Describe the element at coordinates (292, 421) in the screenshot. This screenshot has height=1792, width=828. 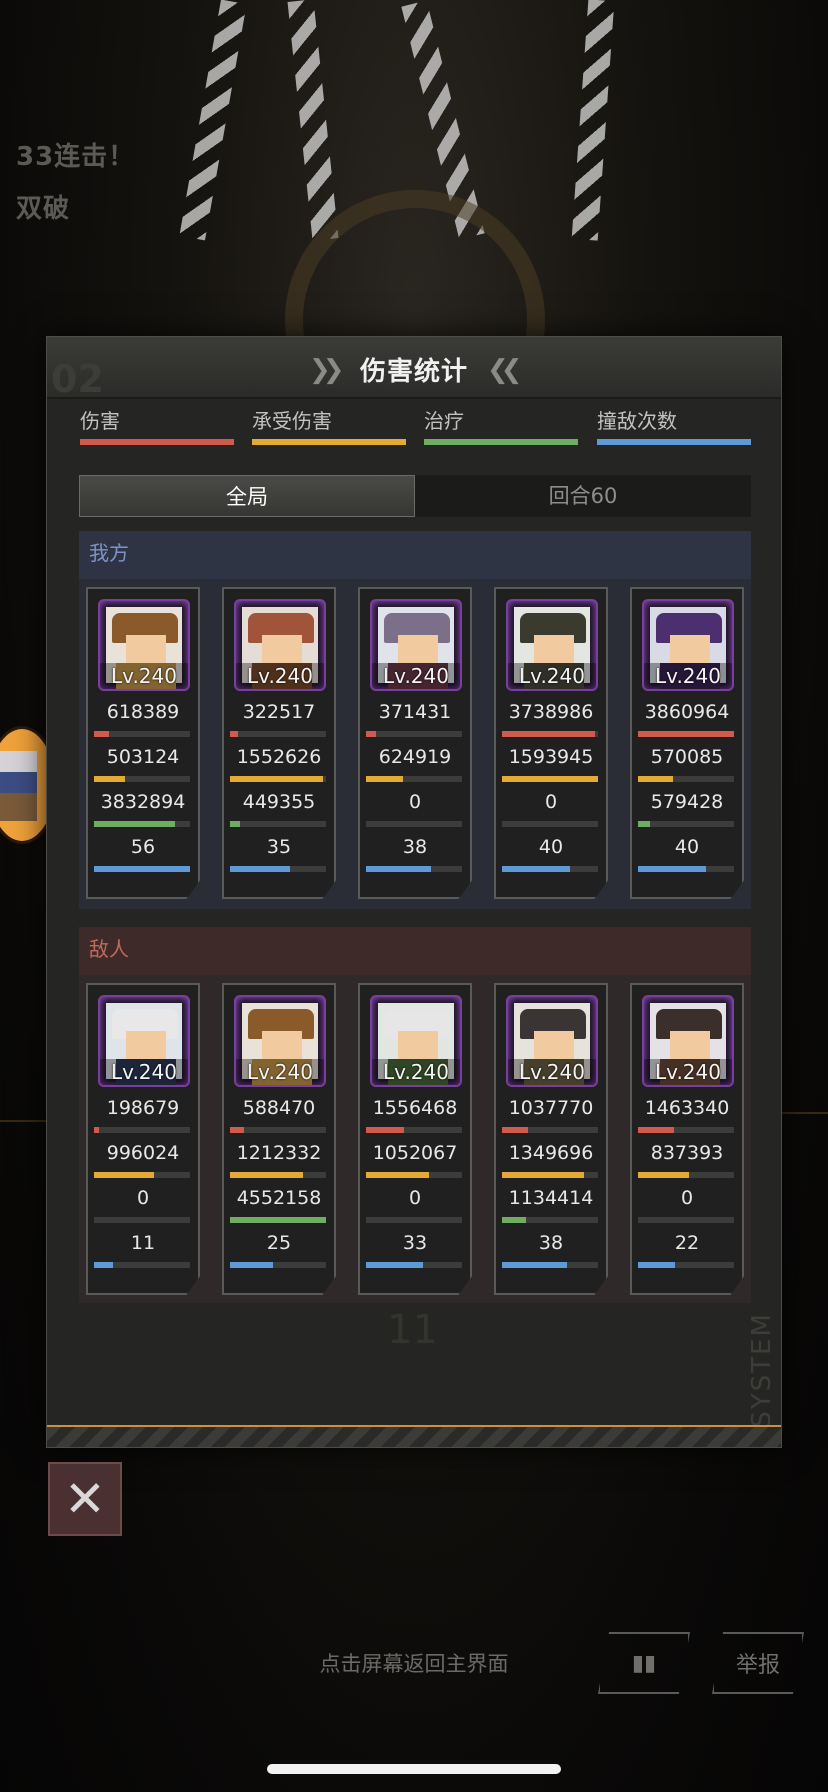
I see `legend-label: 承受伤害` at that location.